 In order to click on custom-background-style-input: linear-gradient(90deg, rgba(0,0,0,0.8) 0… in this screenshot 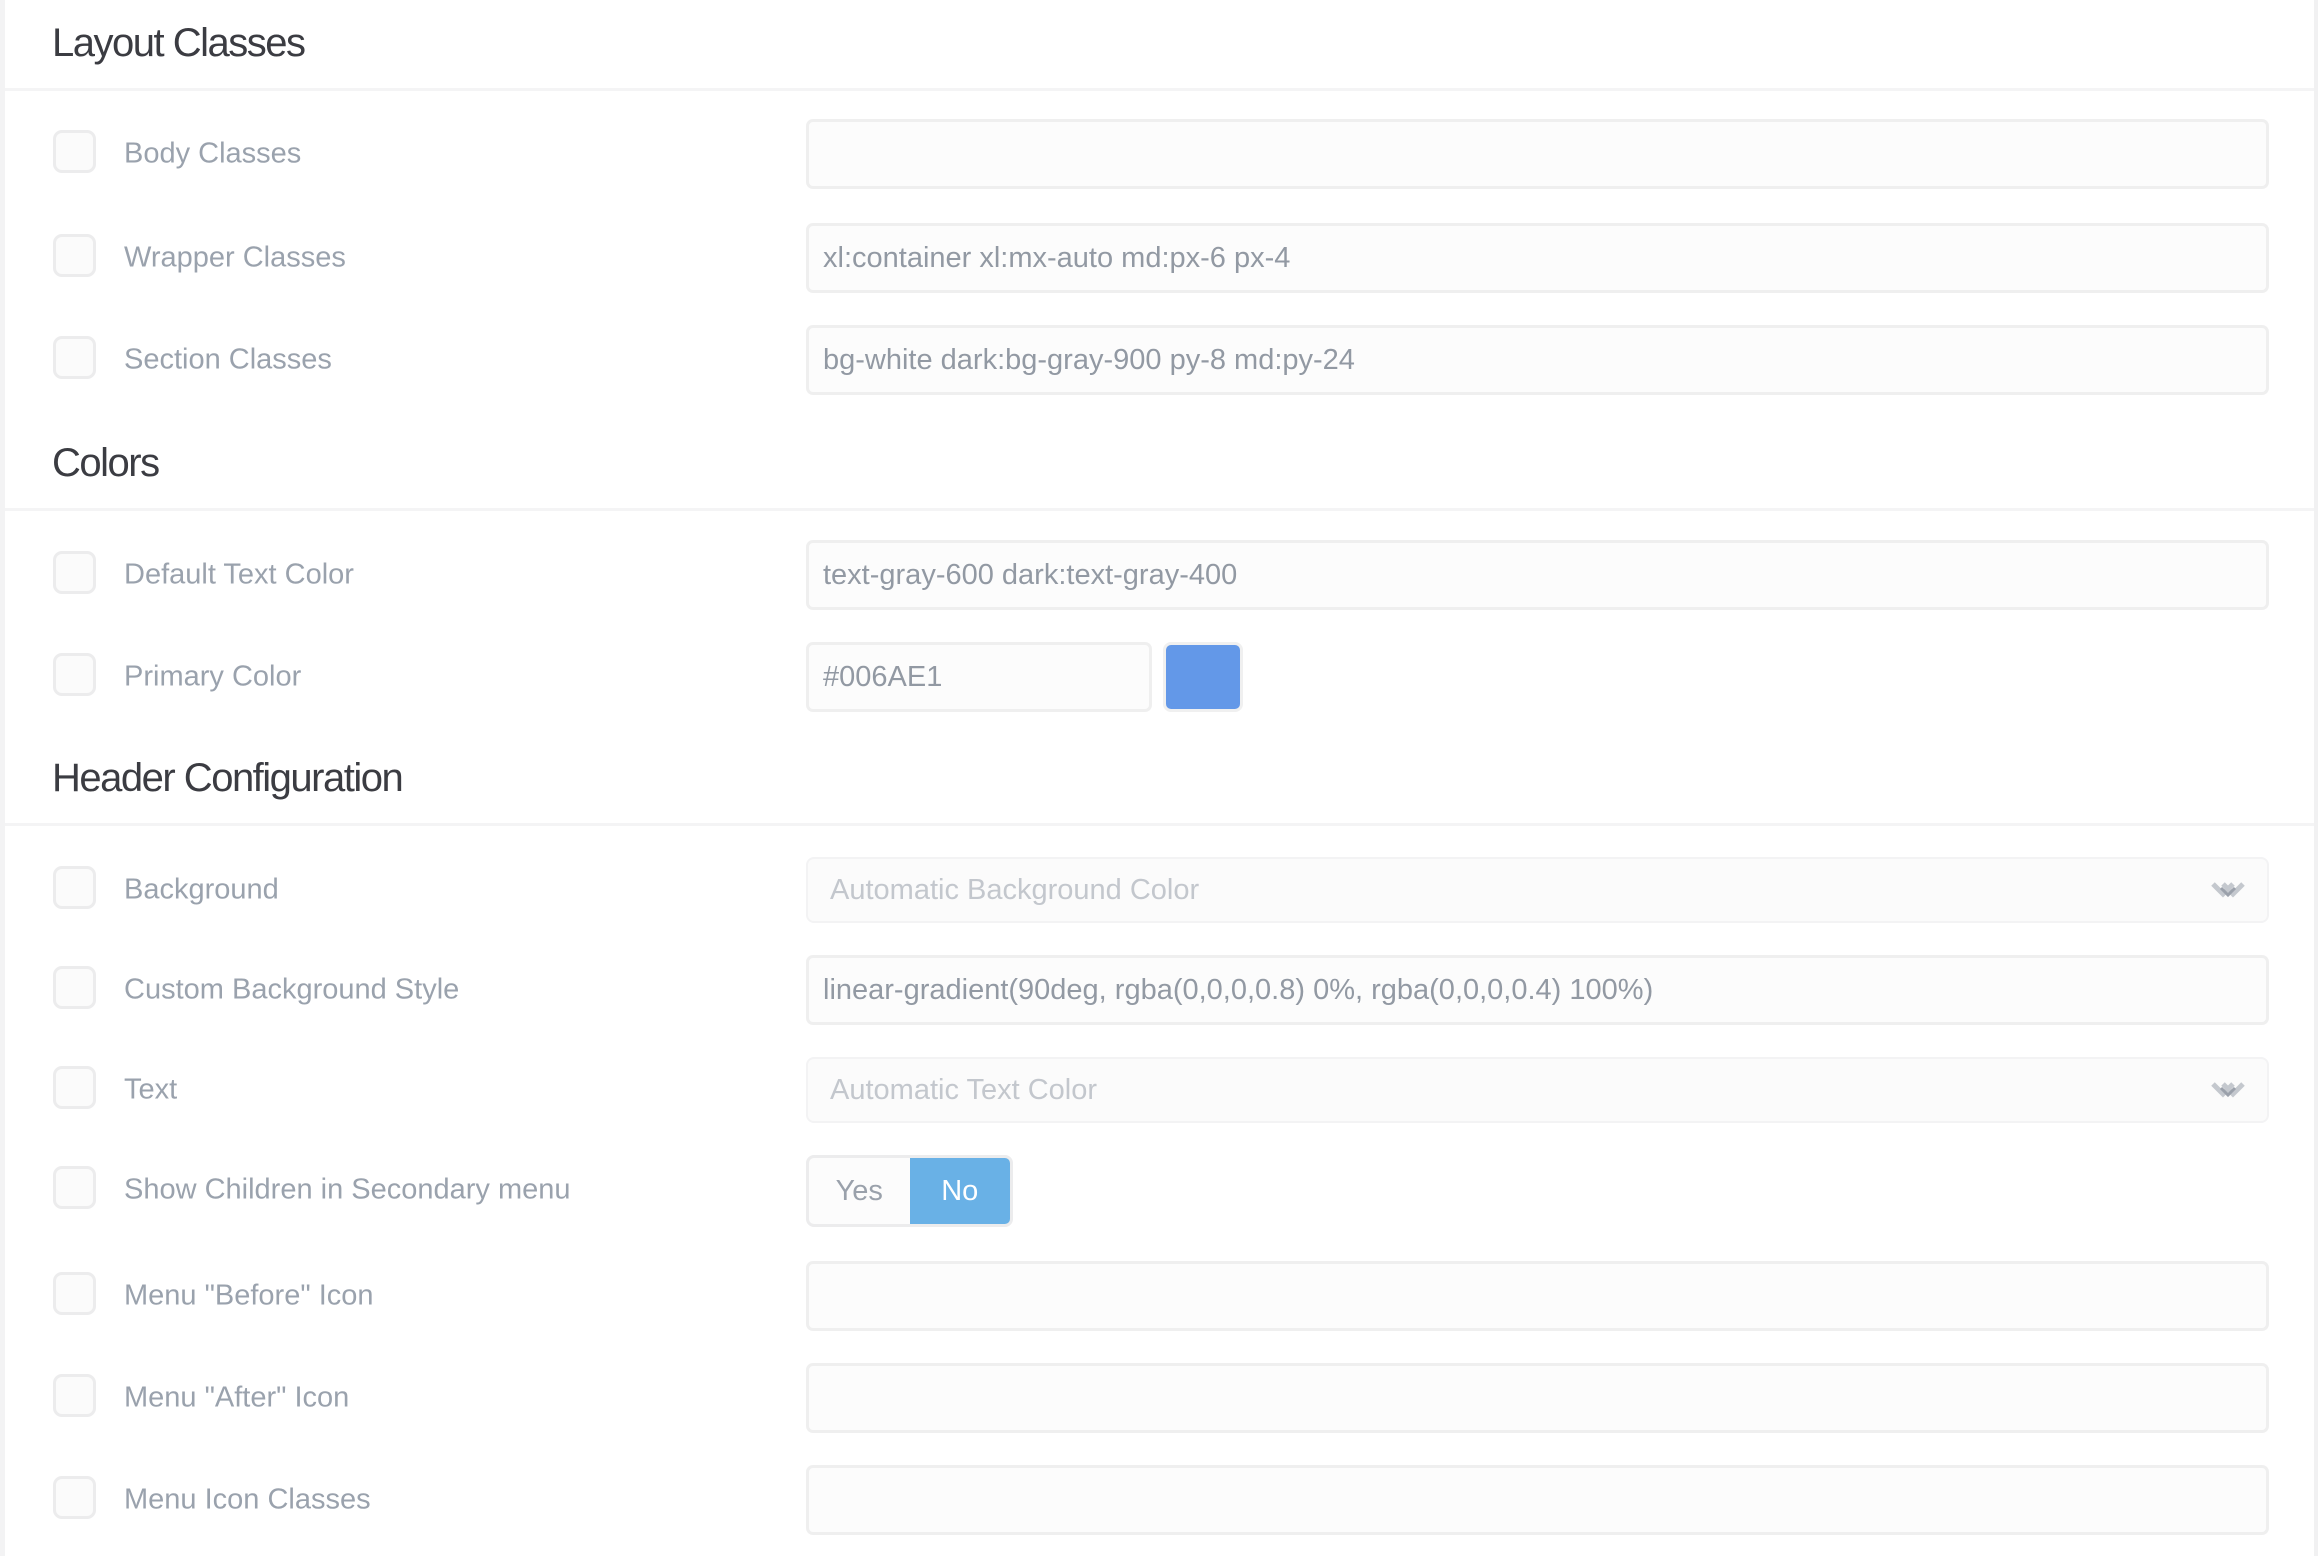, I will do `click(1537, 990)`.